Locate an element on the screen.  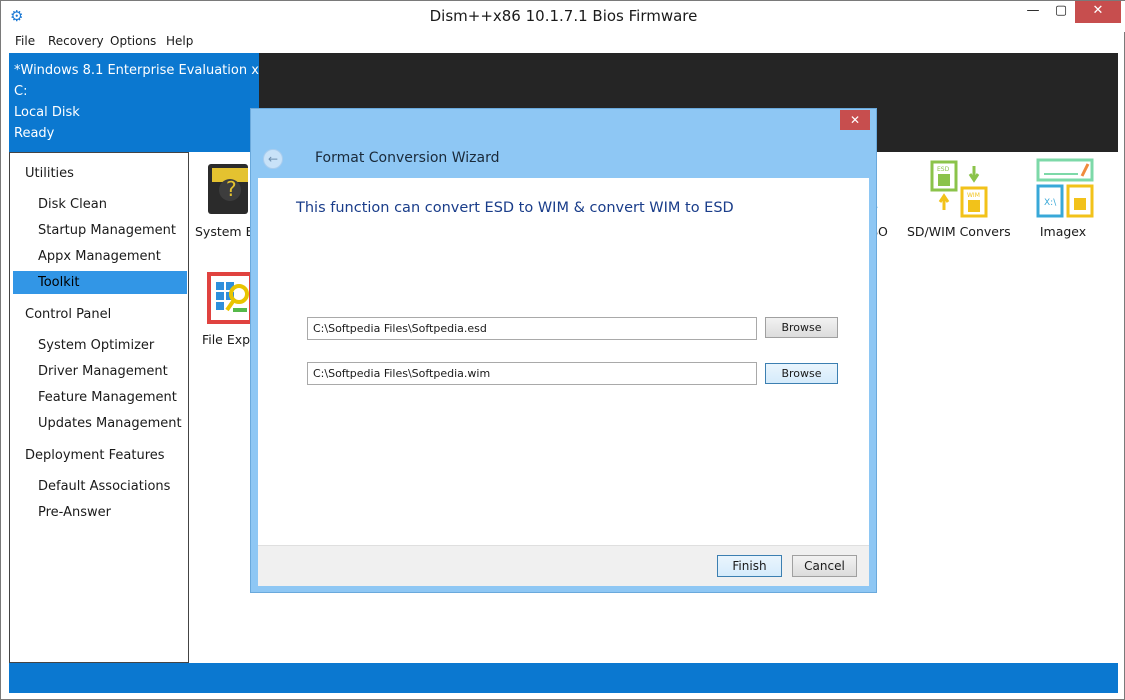
sidebar-item-pre-answer: Pre-Answer is located at coordinates (100, 512).